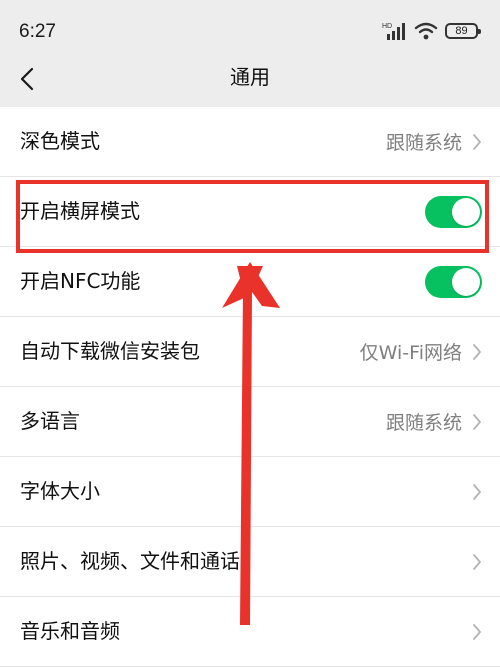 This screenshot has height=667, width=500. I want to click on setting-label: 多语言, so click(50, 421).